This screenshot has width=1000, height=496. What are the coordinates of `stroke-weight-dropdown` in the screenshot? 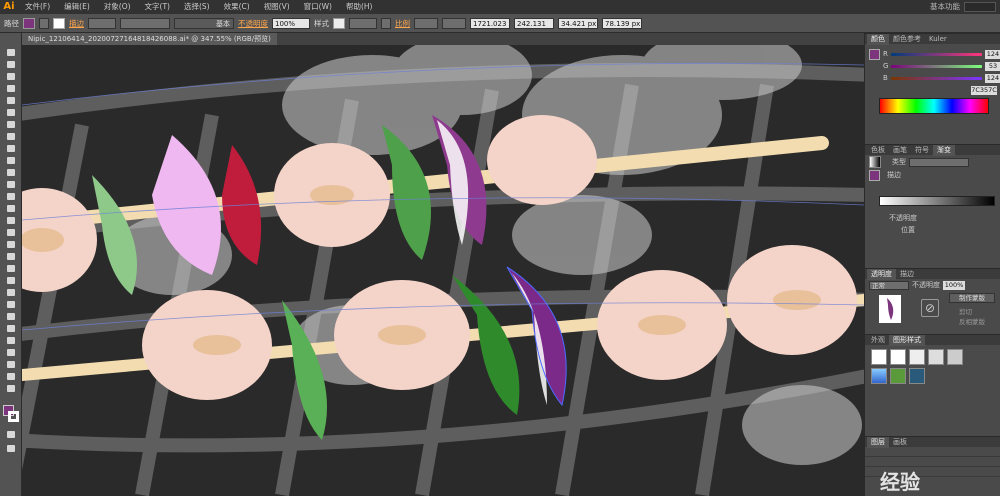 It's located at (102, 23).